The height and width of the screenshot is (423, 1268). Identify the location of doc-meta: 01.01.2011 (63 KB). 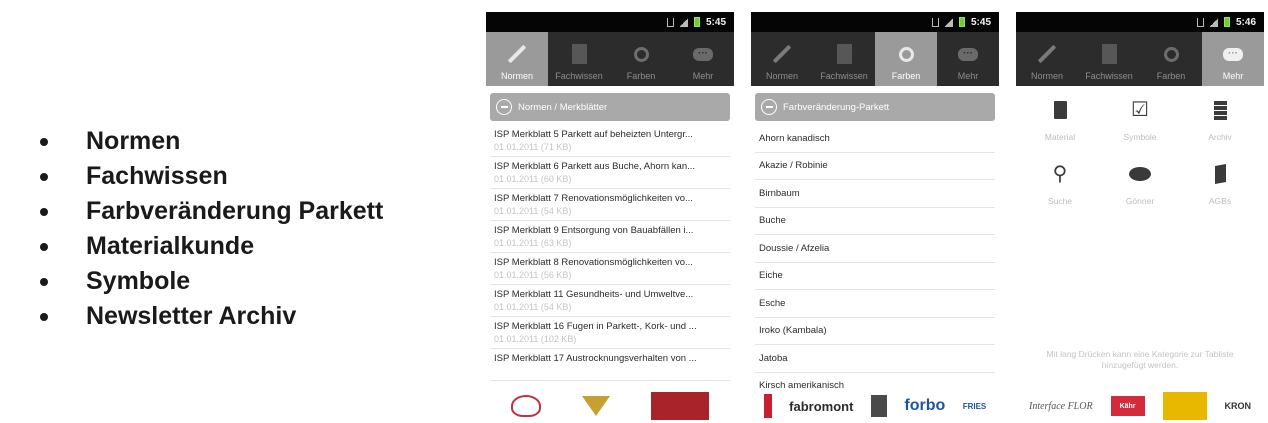
(533, 243).